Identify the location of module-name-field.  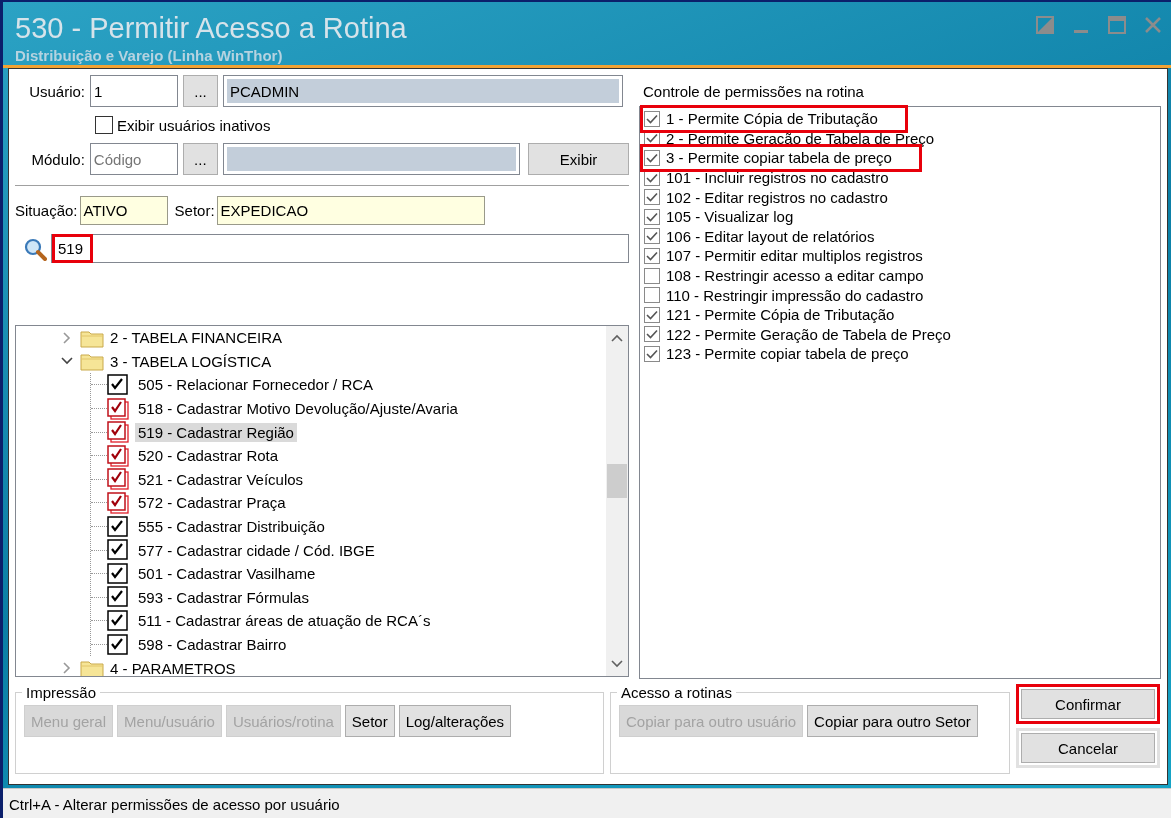
(371, 159).